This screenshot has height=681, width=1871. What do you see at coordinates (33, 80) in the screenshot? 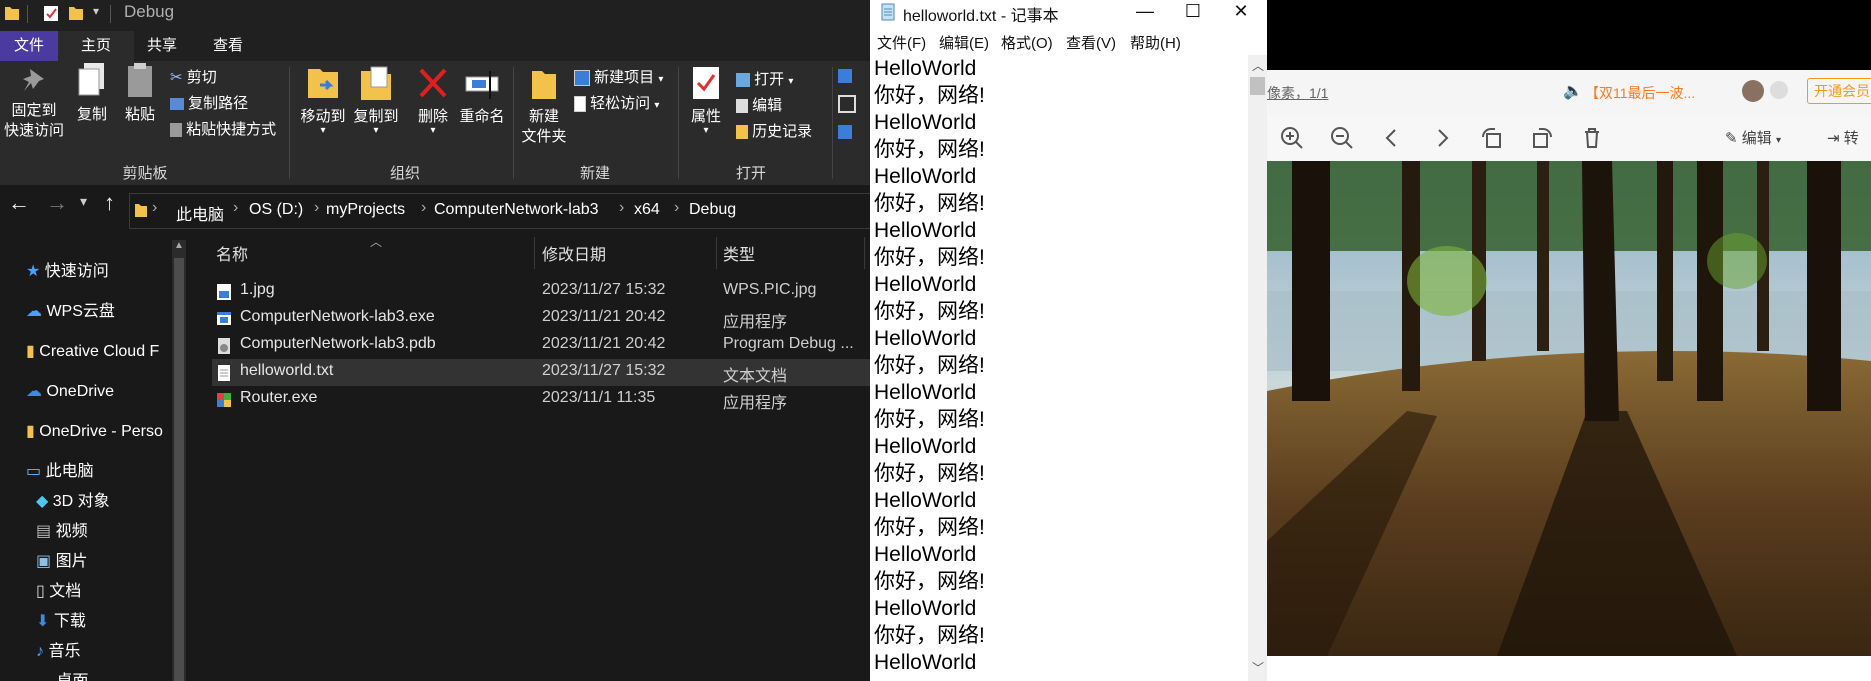
I see `pin-icon` at bounding box center [33, 80].